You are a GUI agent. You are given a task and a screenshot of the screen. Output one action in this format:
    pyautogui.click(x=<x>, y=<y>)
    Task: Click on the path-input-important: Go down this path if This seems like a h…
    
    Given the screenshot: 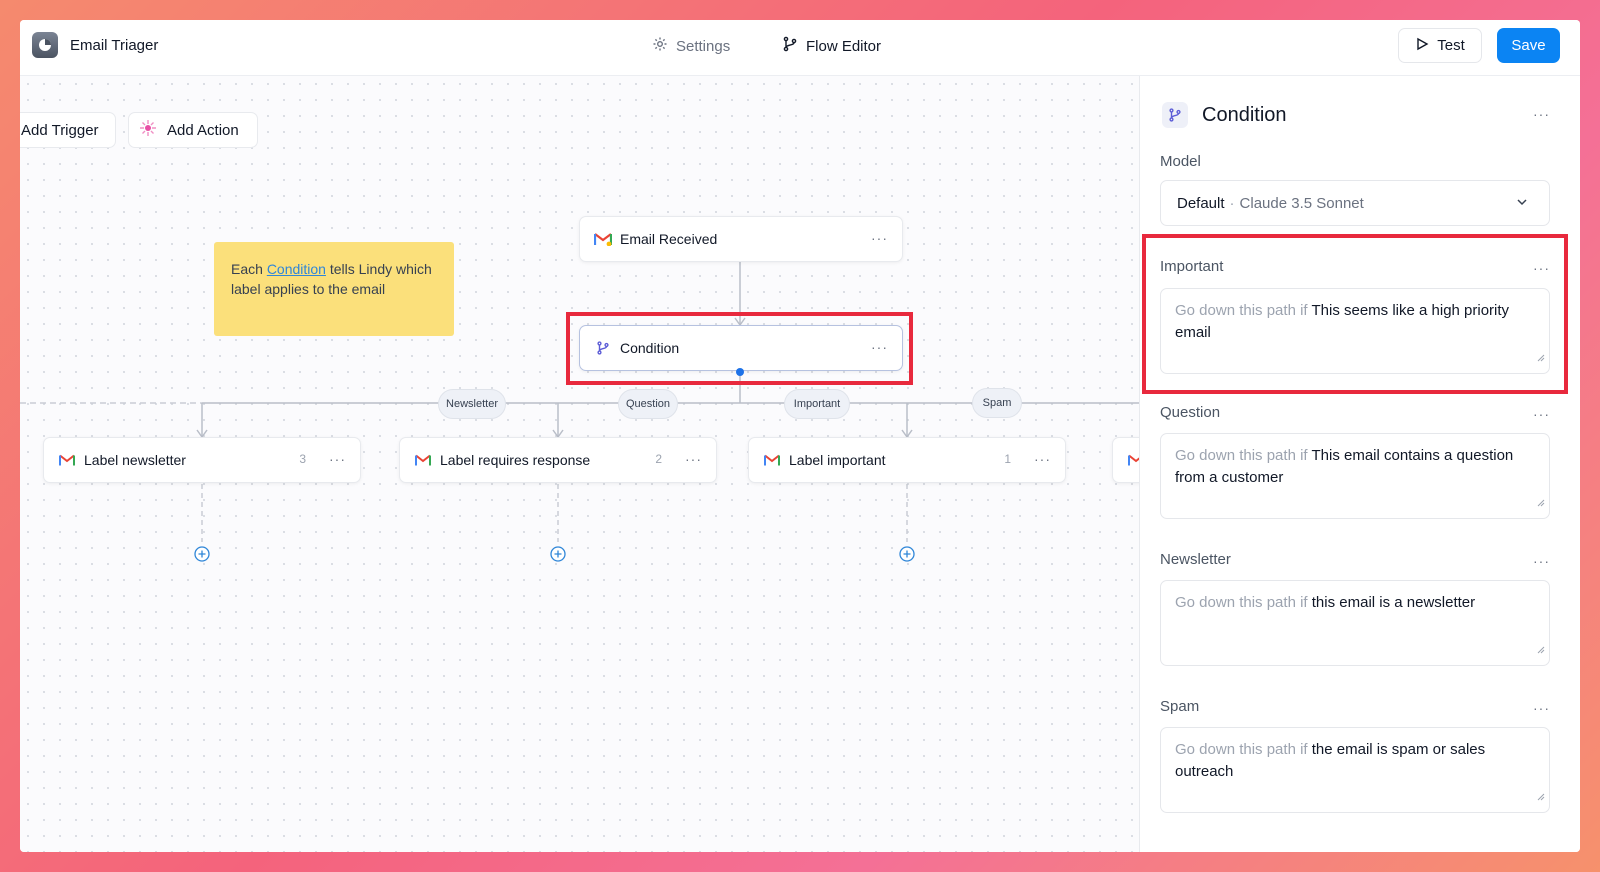 What is the action you would take?
    pyautogui.click(x=1355, y=331)
    